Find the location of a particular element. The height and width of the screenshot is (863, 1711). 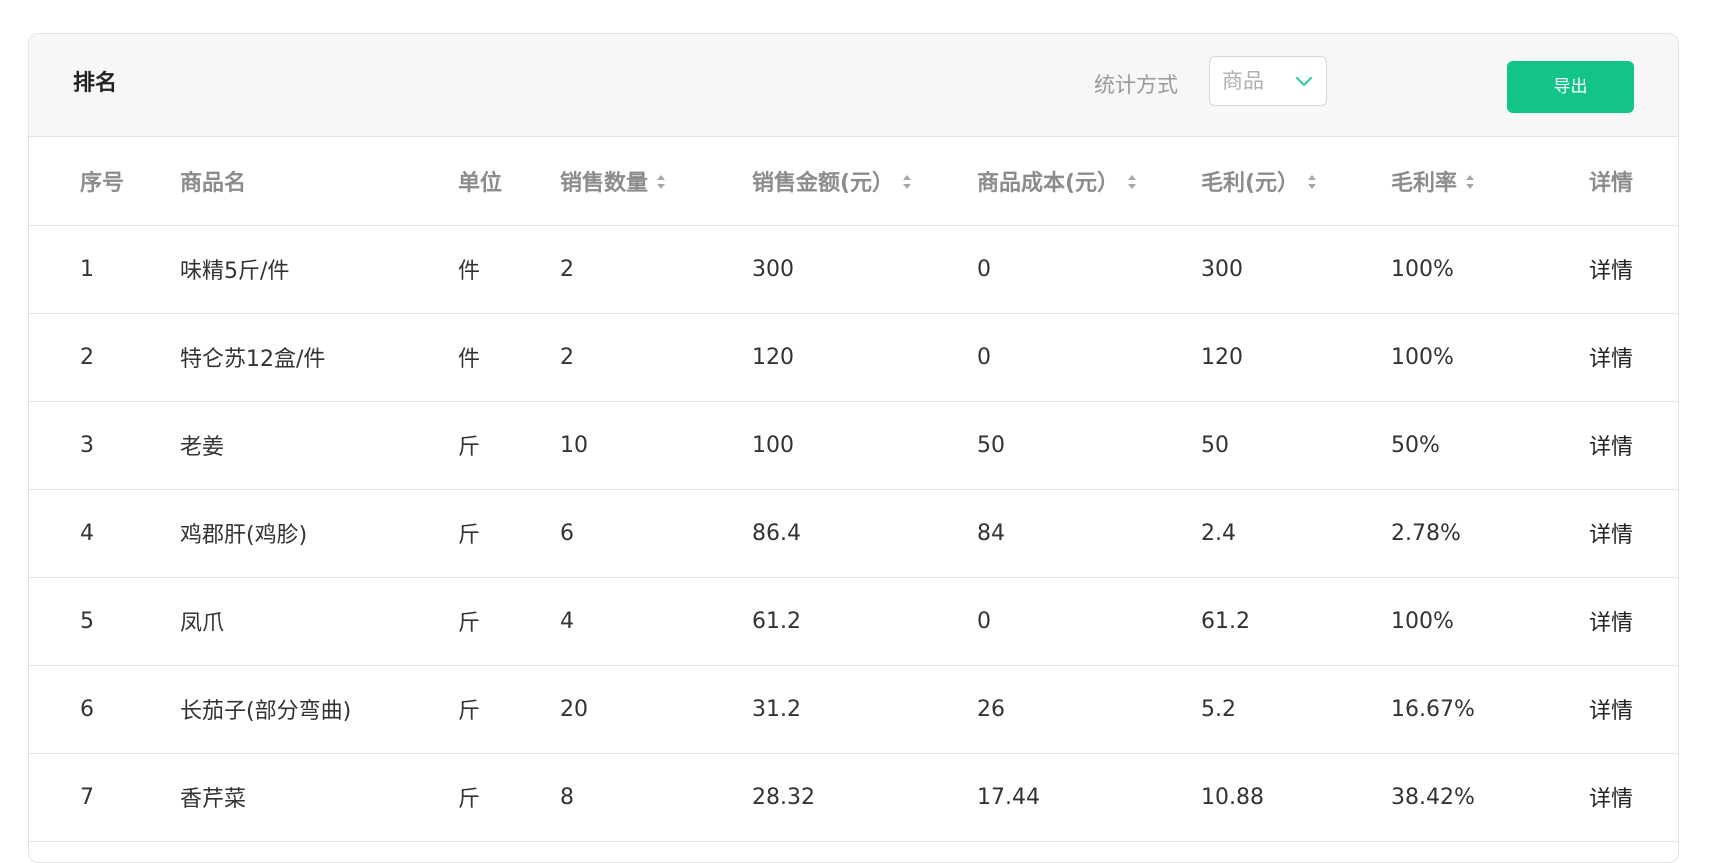

stat-method-value: 商品 is located at coordinates (1243, 81).